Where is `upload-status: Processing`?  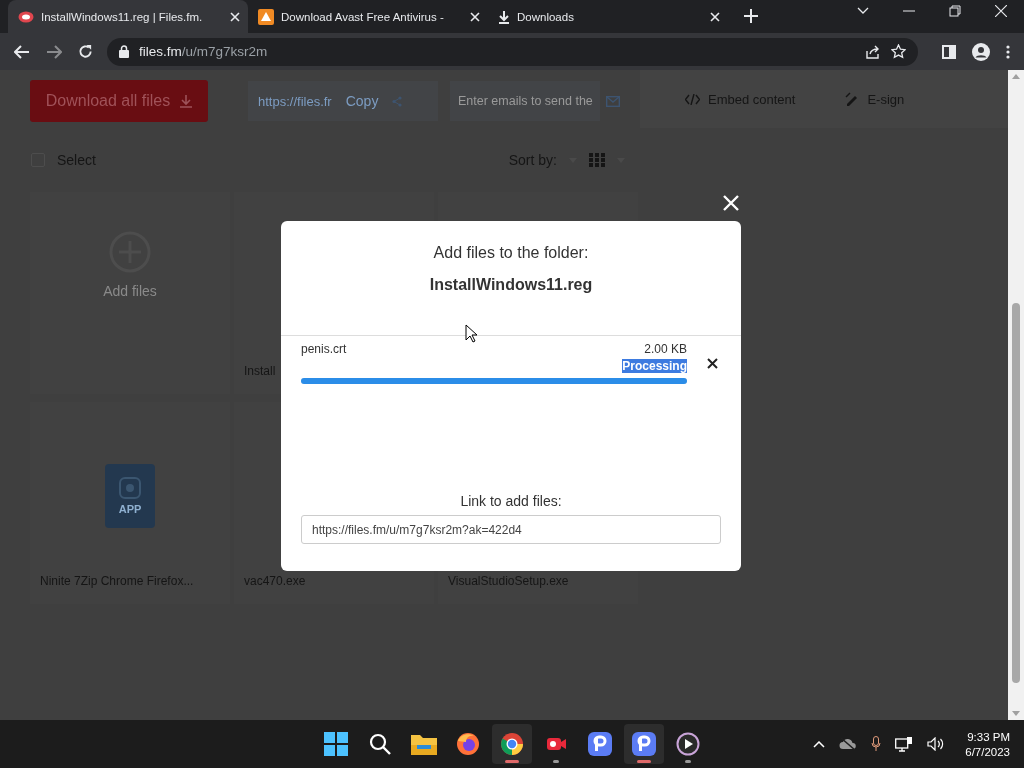
upload-status: Processing is located at coordinates (654, 366).